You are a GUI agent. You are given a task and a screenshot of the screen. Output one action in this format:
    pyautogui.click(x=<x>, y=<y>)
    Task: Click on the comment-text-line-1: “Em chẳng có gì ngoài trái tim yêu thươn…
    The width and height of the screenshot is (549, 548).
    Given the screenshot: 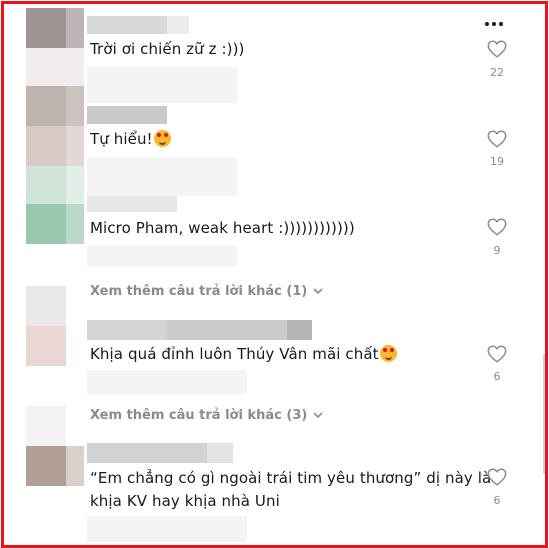 What is the action you would take?
    pyautogui.click(x=291, y=478)
    